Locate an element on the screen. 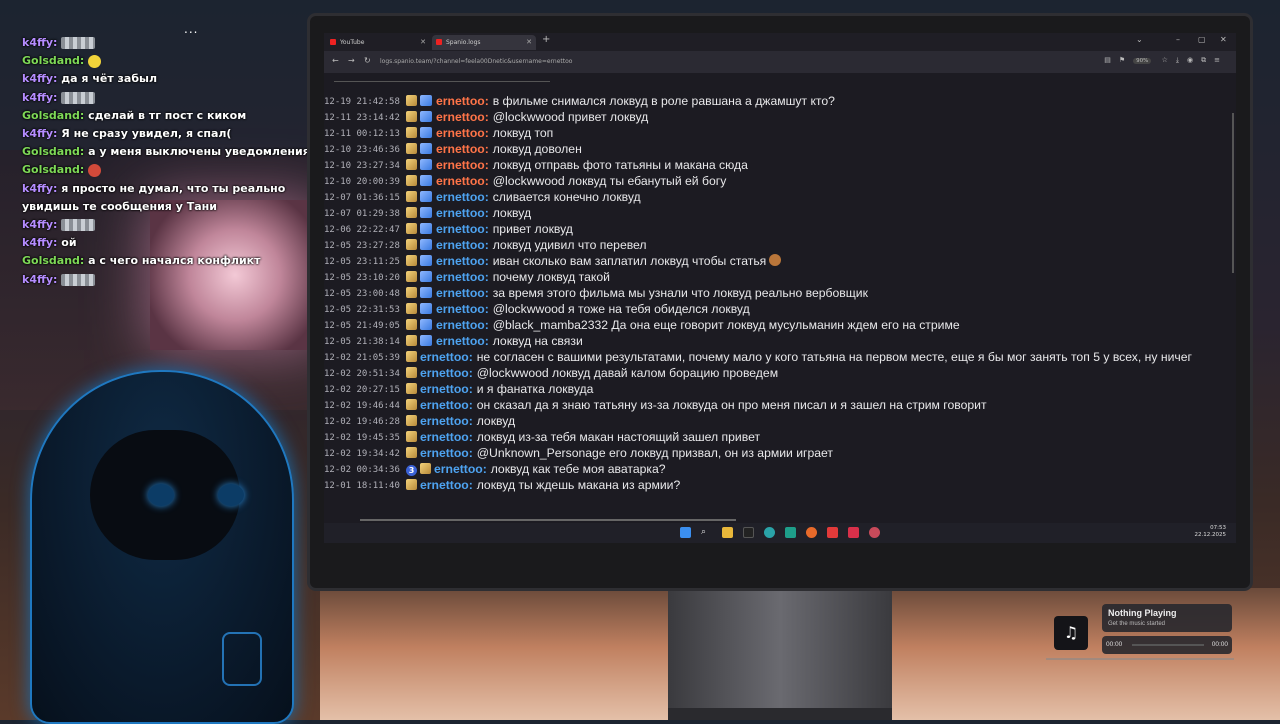 Image resolution: width=1280 pixels, height=724 pixels. vertical-scrollbar is located at coordinates (1233, 193).